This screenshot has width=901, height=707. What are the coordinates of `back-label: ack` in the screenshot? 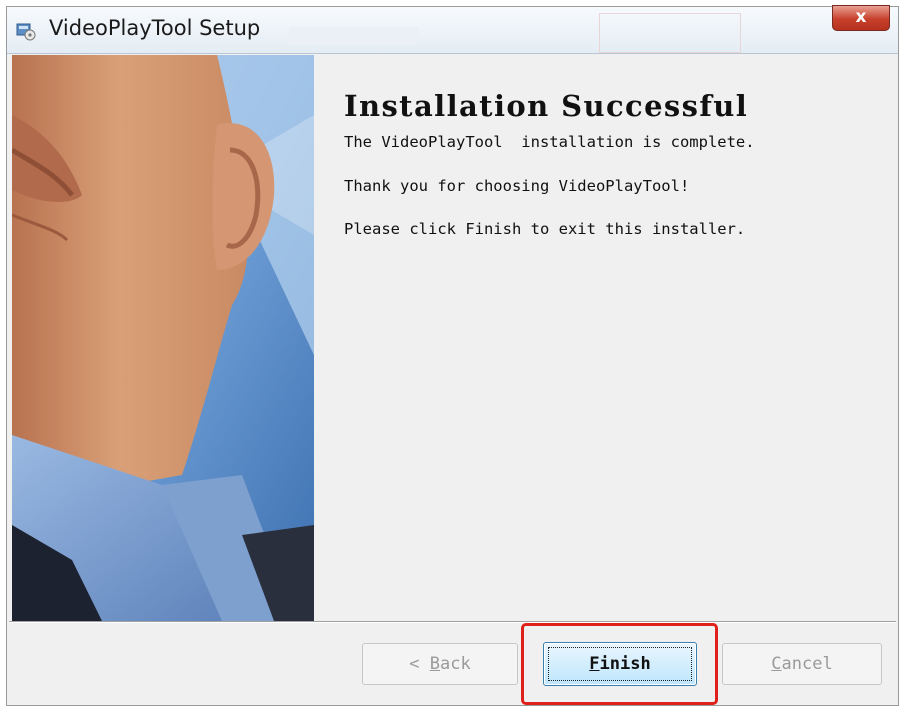 It's located at (455, 664).